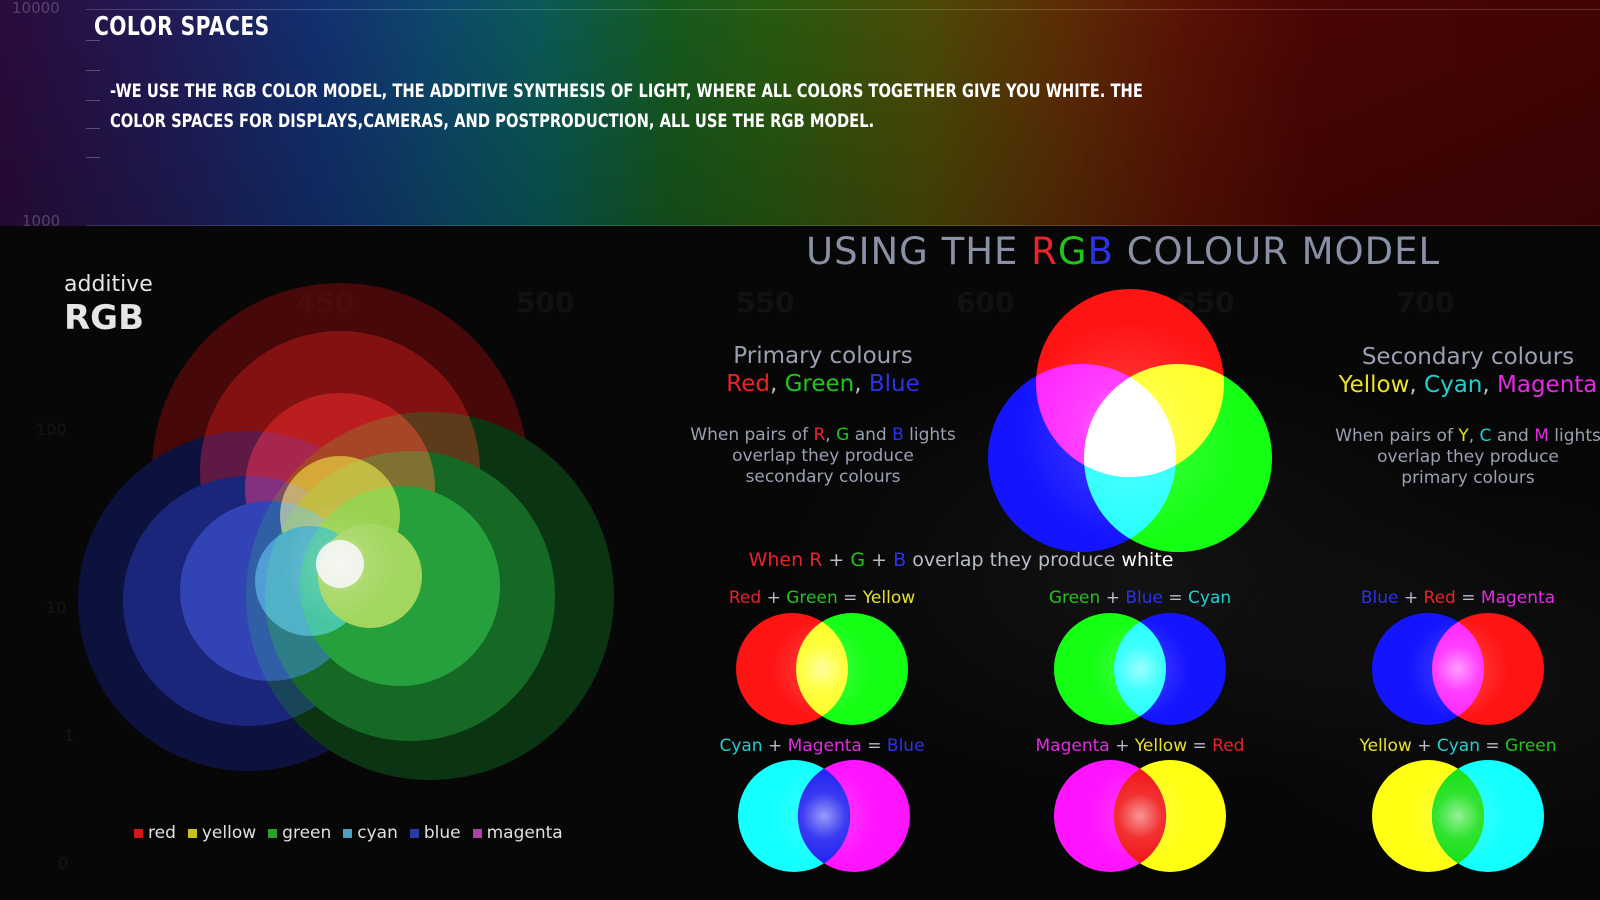  Describe the element at coordinates (929, 435) in the screenshot. I see `desc-text: lights` at that location.